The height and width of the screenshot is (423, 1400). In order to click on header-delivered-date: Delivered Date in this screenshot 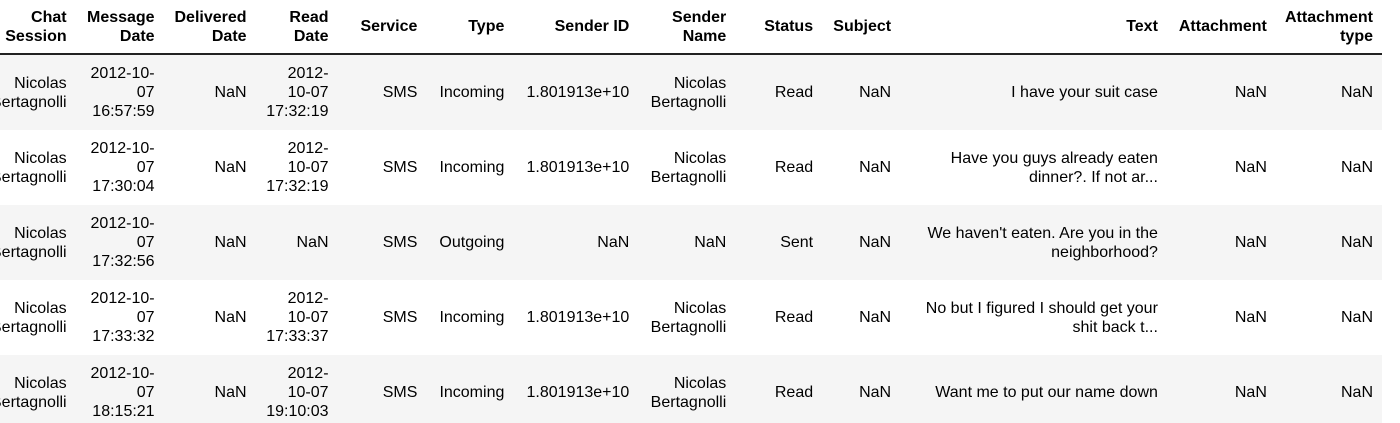, I will do `click(209, 27)`.